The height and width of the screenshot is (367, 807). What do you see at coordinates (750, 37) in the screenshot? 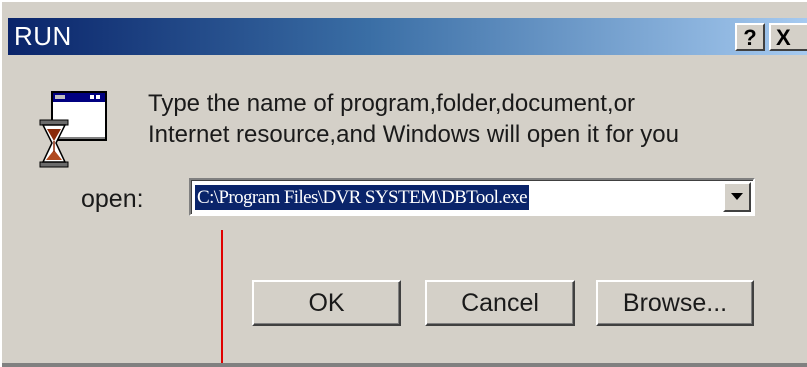
I see `help-button: ?` at bounding box center [750, 37].